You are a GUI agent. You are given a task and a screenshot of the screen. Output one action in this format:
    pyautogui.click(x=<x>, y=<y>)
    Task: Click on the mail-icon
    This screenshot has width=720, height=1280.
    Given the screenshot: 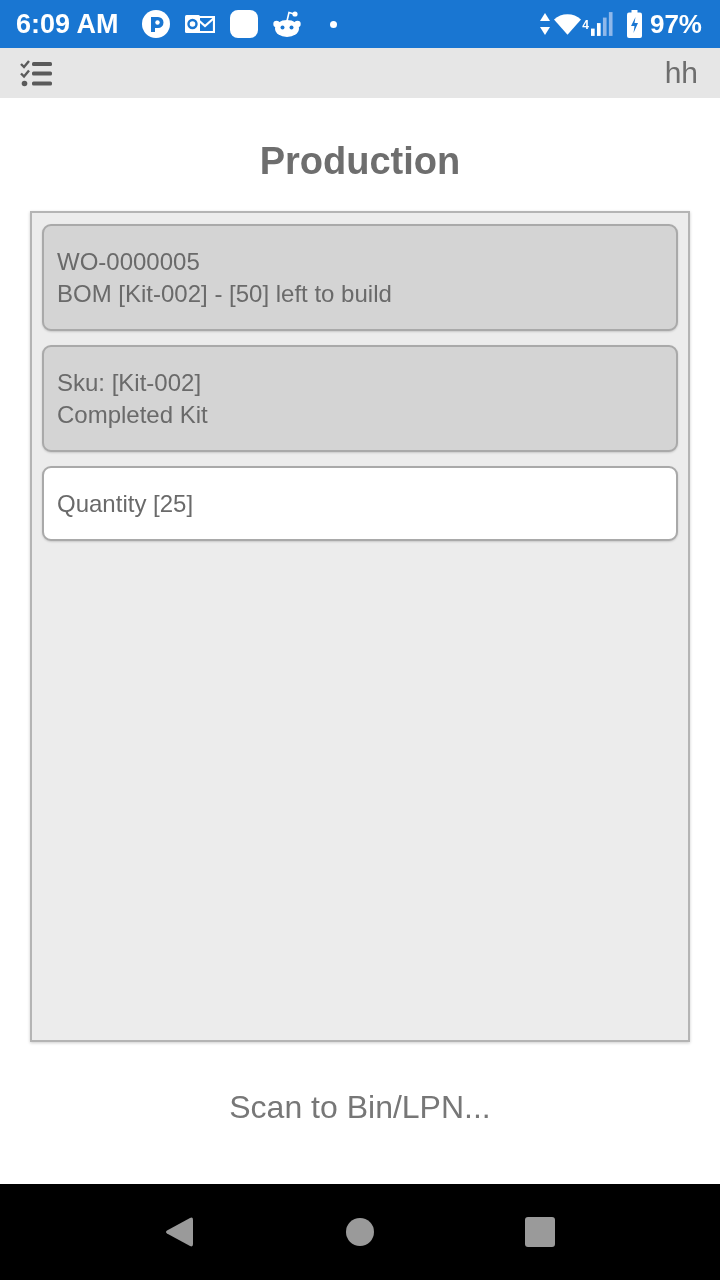 What is the action you would take?
    pyautogui.click(x=199, y=24)
    